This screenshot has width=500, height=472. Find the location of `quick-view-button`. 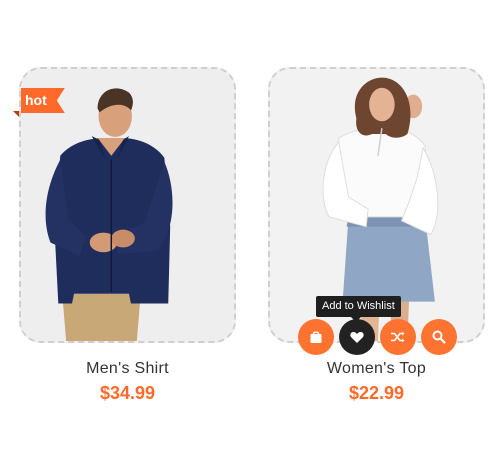

quick-view-button is located at coordinates (439, 337).